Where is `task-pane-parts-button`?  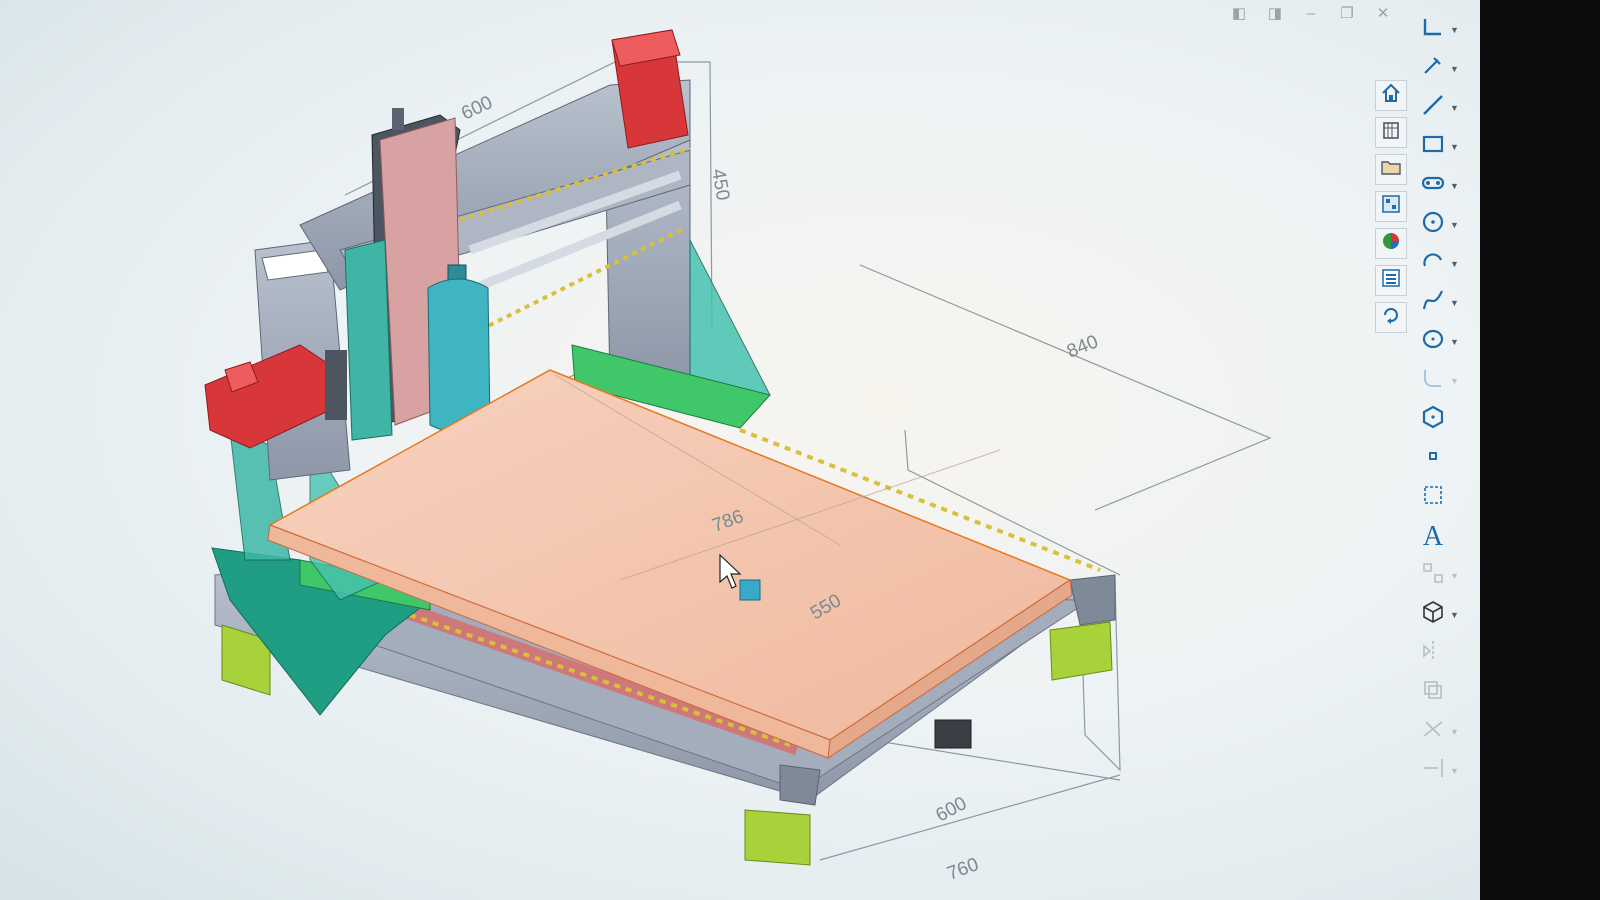
task-pane-parts-button is located at coordinates (1391, 132).